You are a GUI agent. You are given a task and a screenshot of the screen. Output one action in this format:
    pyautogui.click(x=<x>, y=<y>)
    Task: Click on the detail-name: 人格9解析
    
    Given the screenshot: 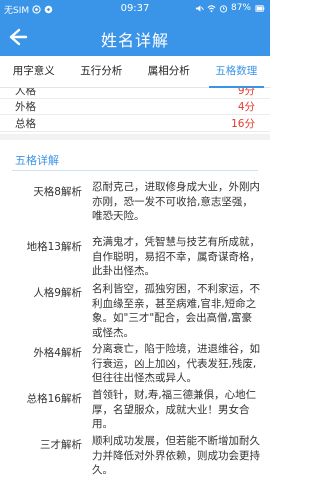 What is the action you would take?
    pyautogui.click(x=57, y=293)
    